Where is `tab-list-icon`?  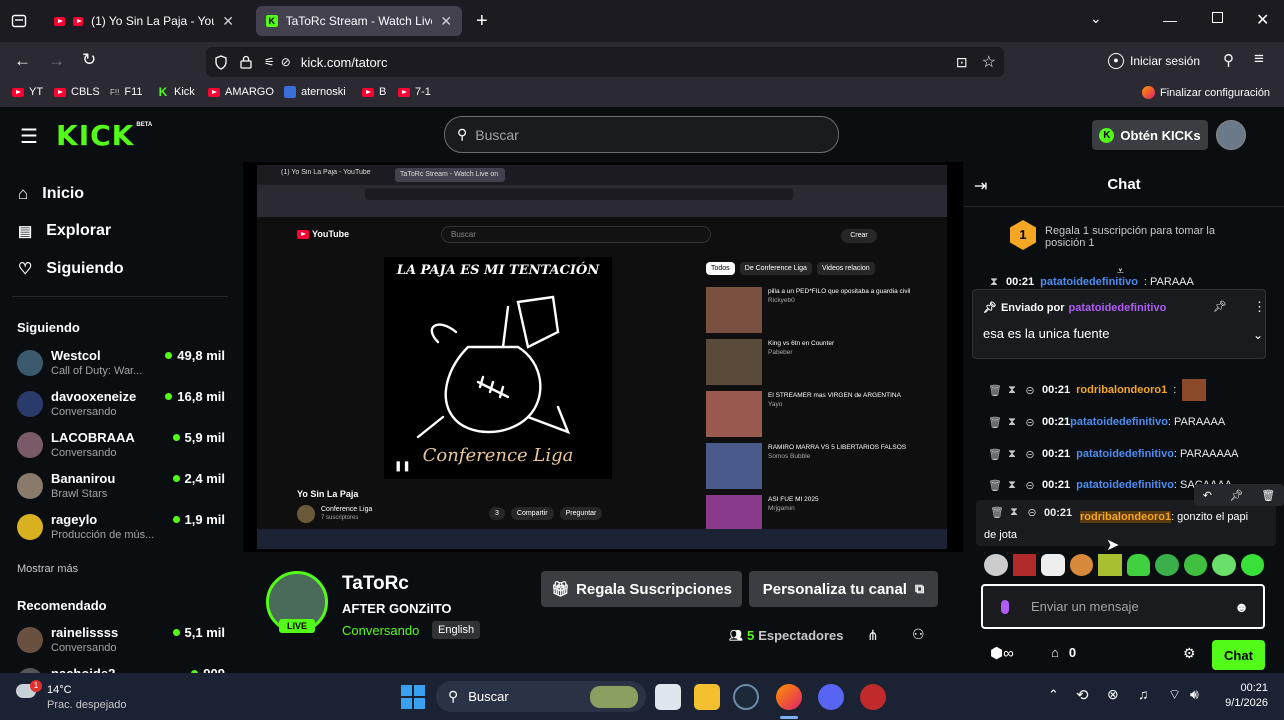 tab-list-icon is located at coordinates (19, 21).